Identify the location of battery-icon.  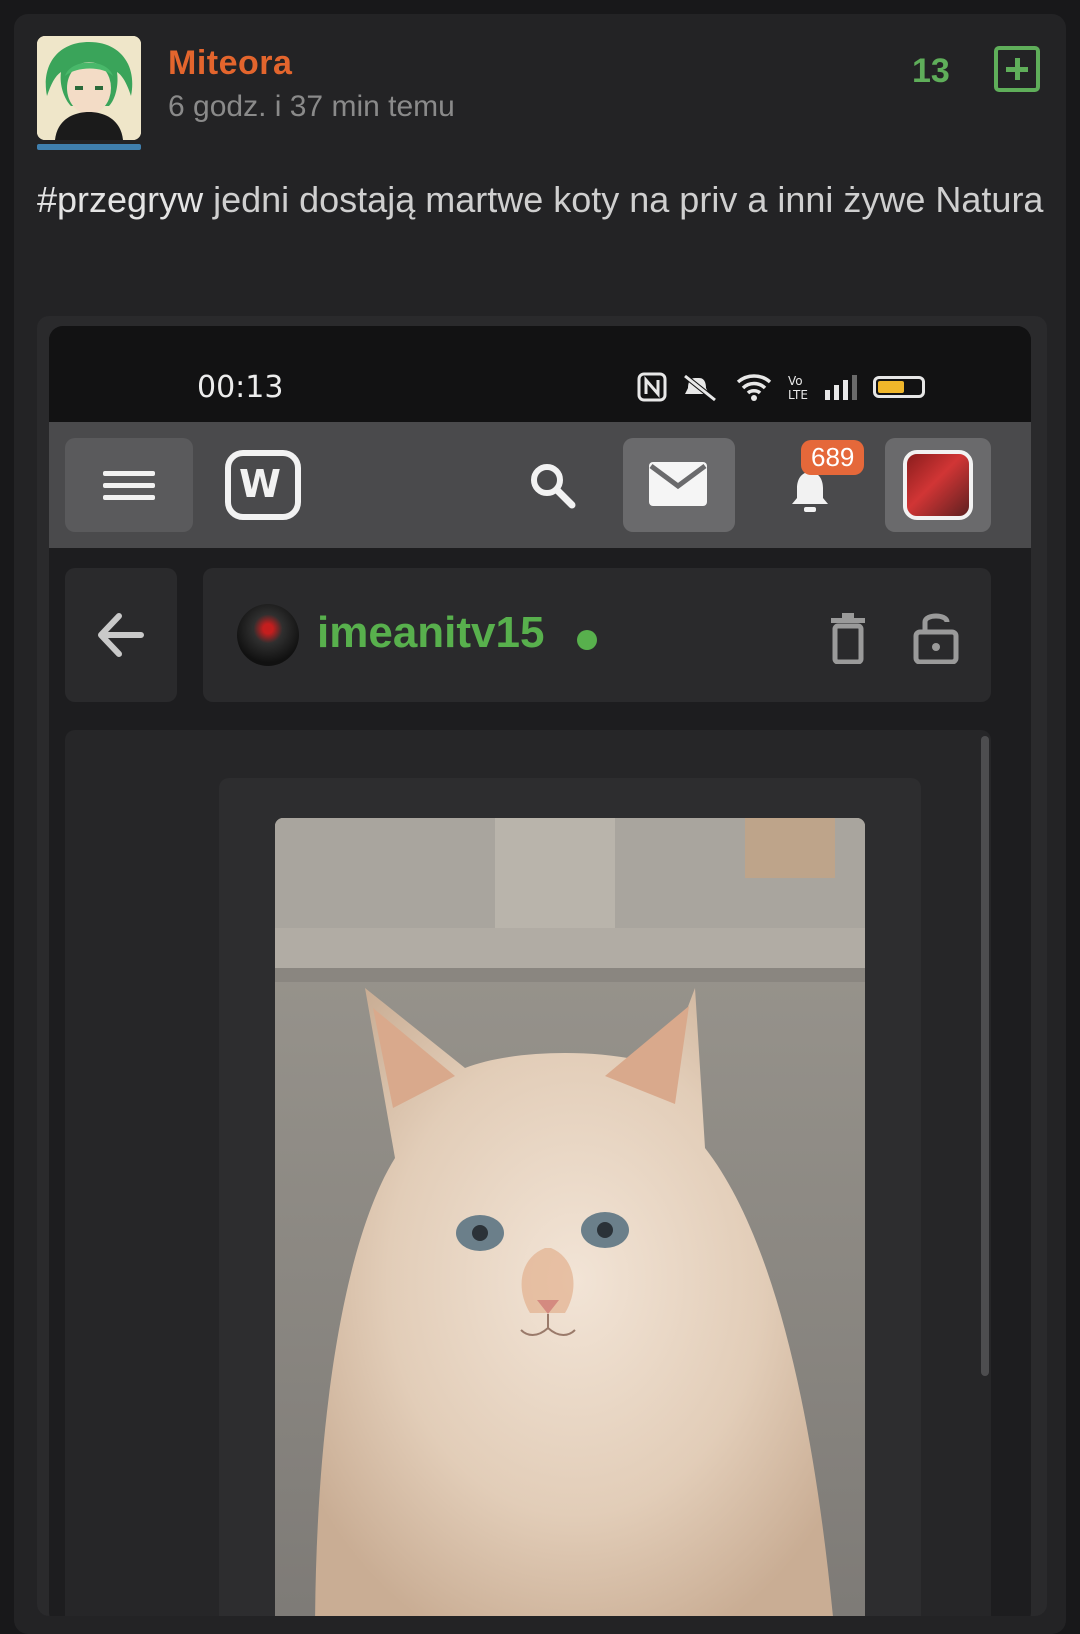
(899, 387).